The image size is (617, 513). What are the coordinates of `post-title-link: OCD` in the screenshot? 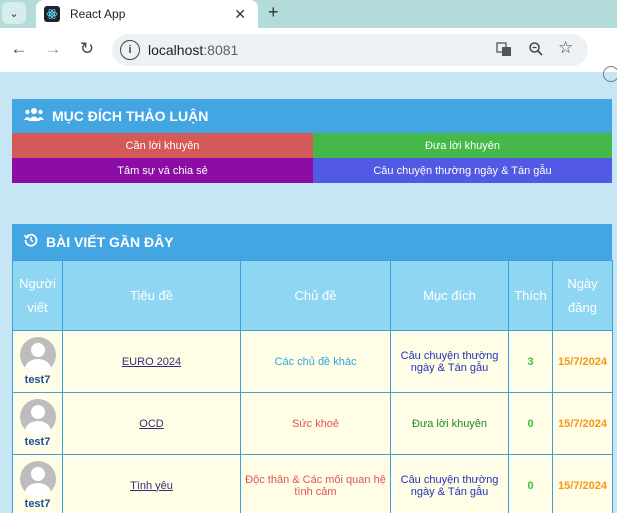 It's located at (151, 424).